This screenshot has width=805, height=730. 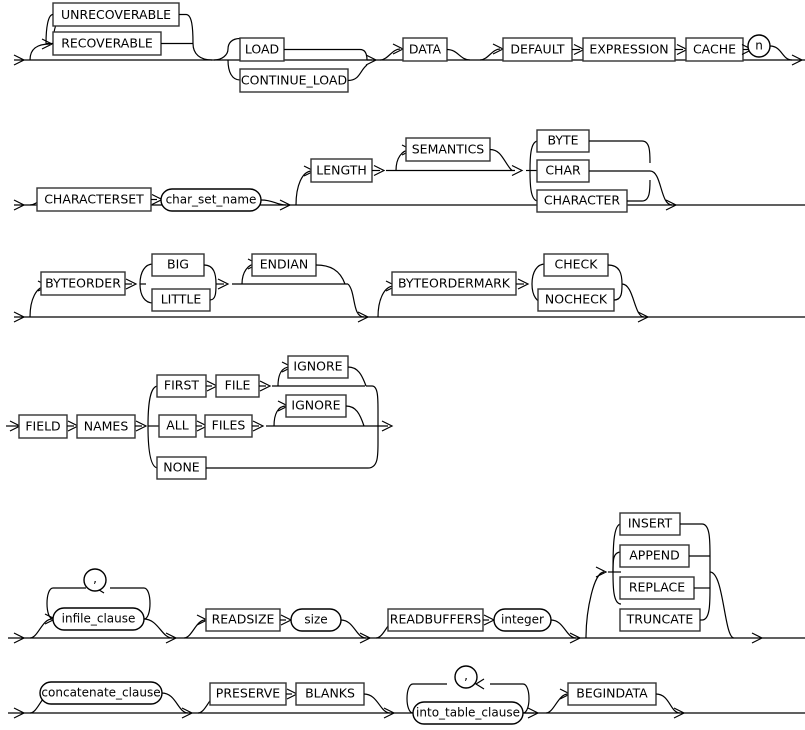 I want to click on nonterm-integer-label: integer, so click(x=522, y=620).